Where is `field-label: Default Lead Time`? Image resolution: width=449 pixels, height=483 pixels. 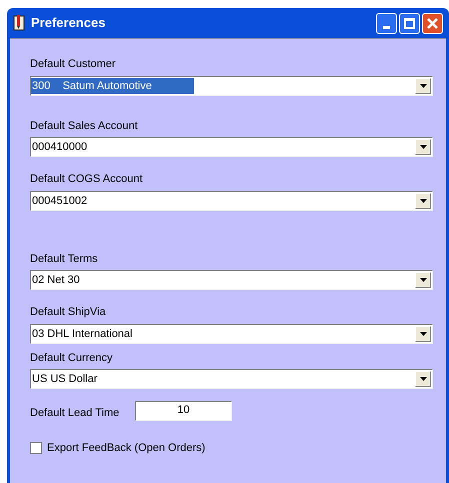 field-label: Default Lead Time is located at coordinates (75, 413).